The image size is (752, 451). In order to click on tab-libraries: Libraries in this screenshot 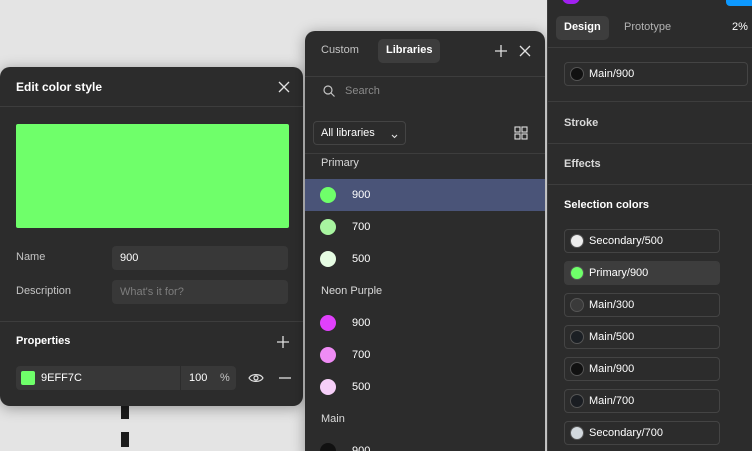, I will do `click(409, 51)`.